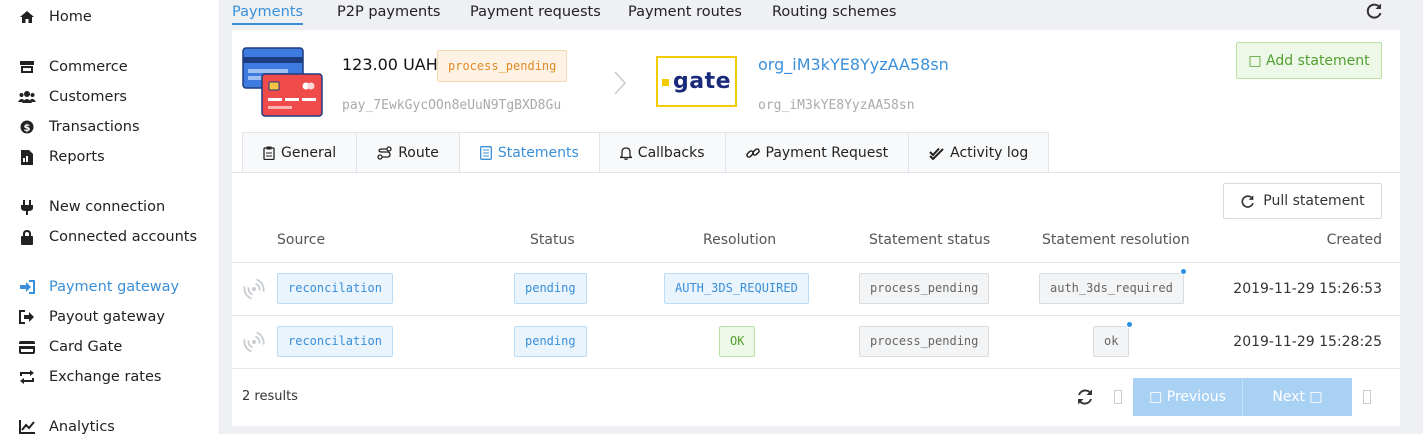  Describe the element at coordinates (1118, 397) in the screenshot. I see `page-first-icon` at that location.